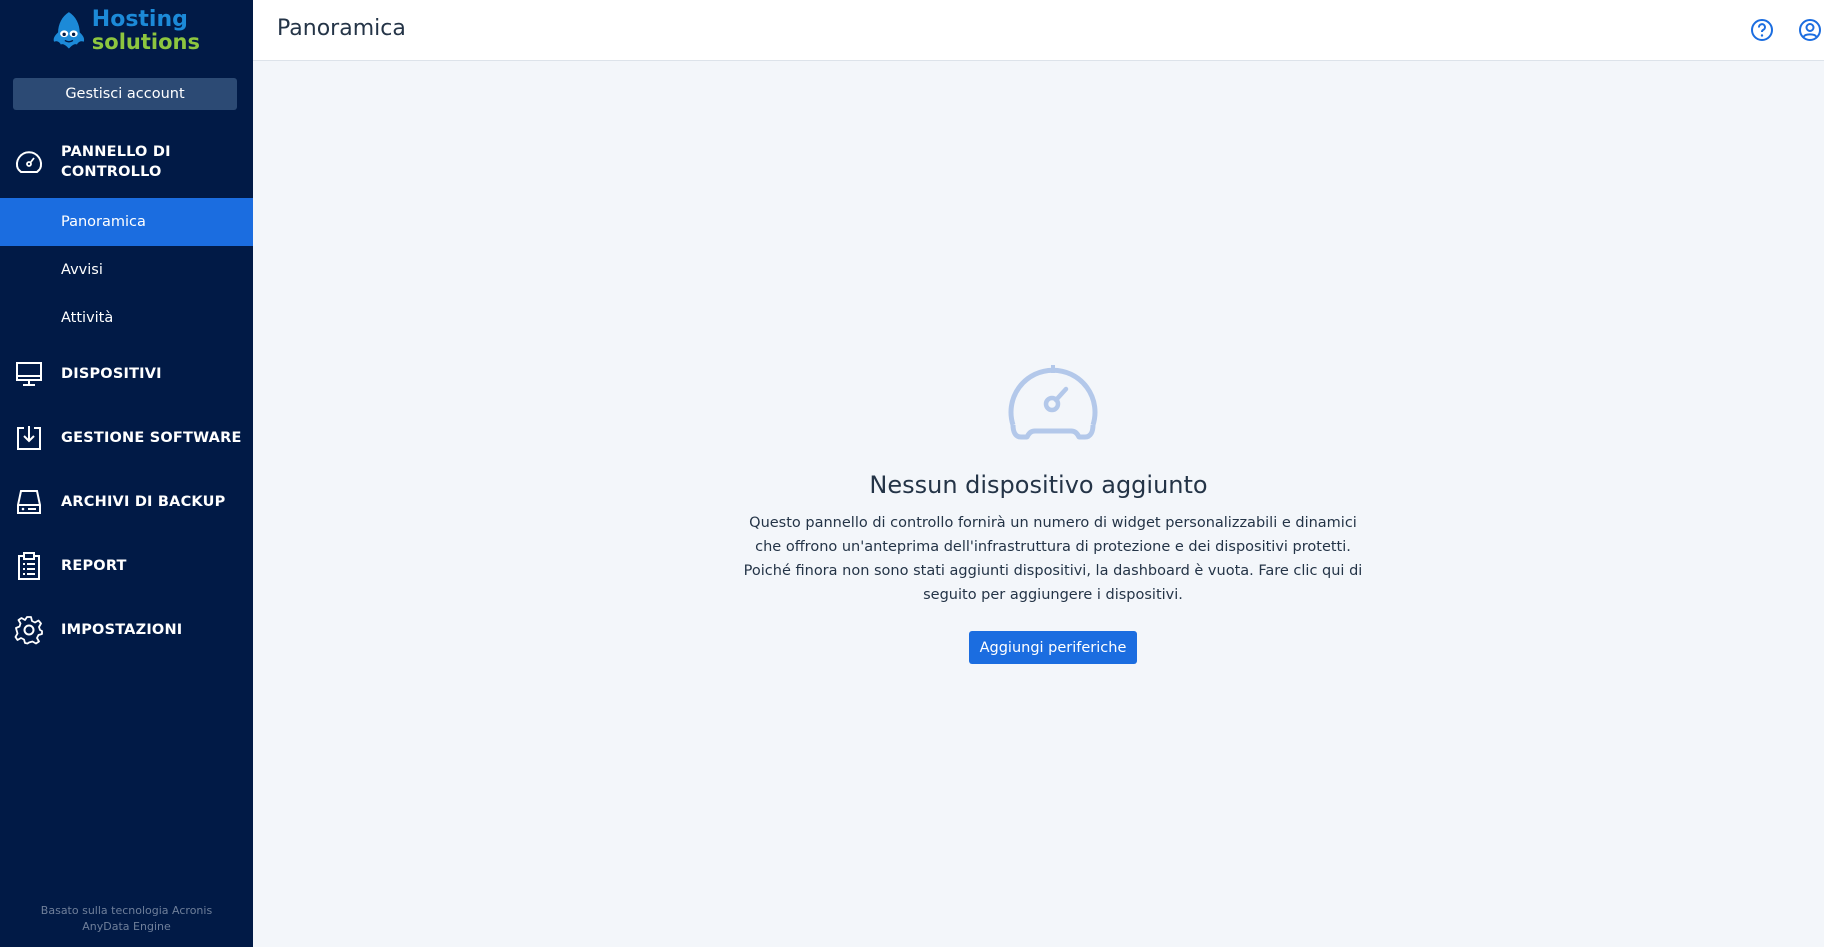 The width and height of the screenshot is (1824, 947). Describe the element at coordinates (1762, 30) in the screenshot. I see `help-icon` at that location.